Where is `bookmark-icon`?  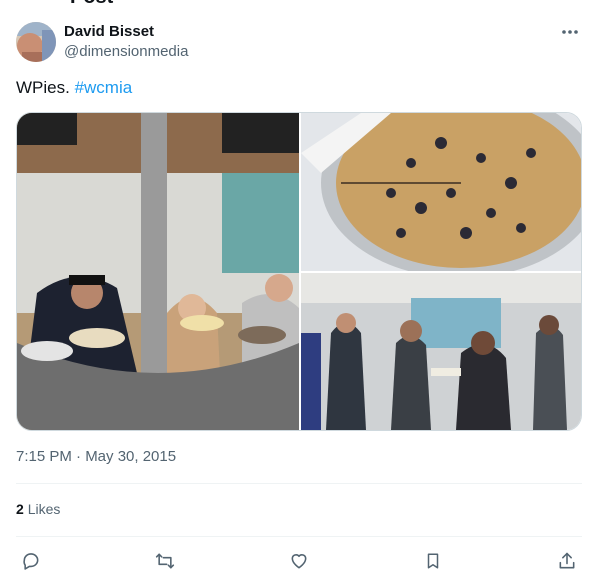 bookmark-icon is located at coordinates (433, 561).